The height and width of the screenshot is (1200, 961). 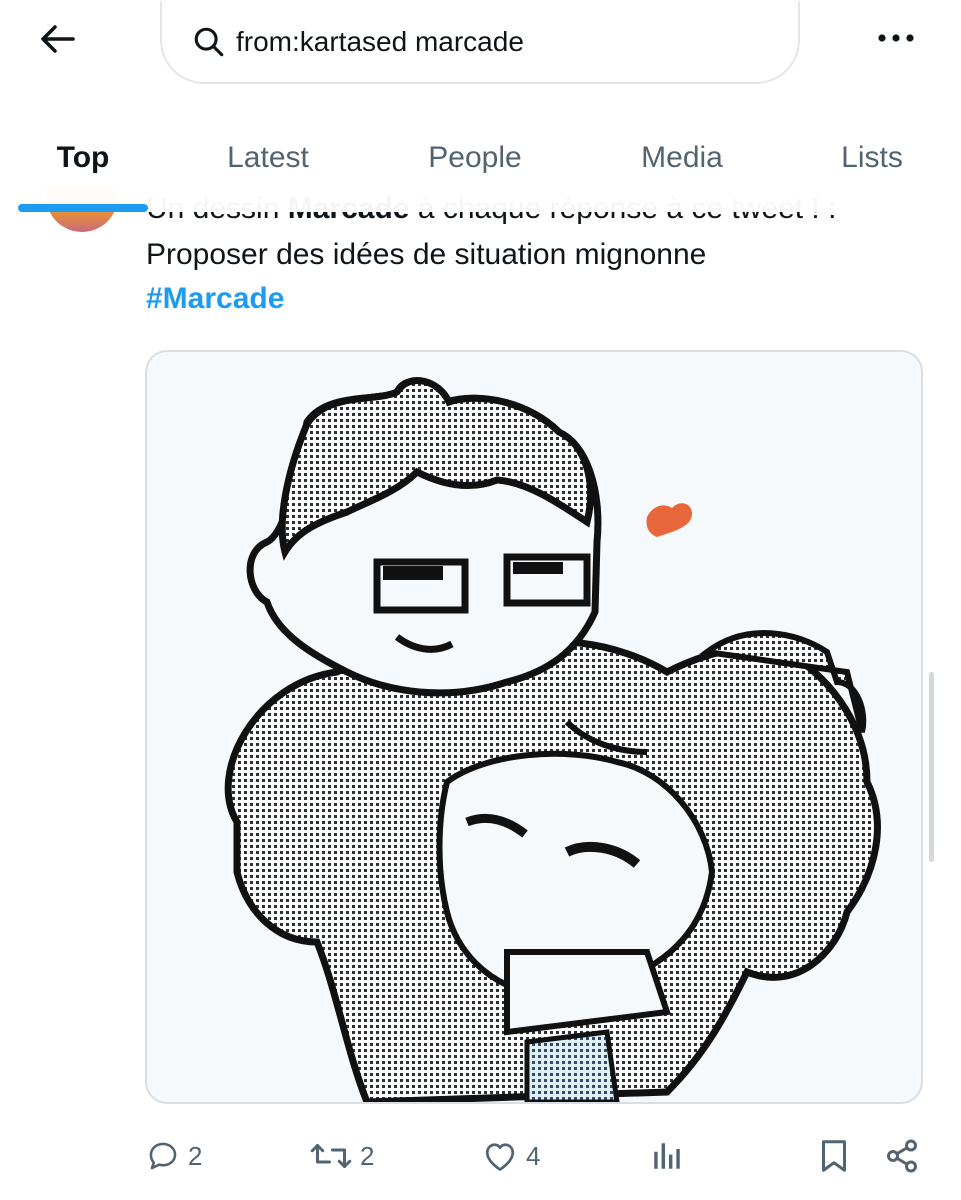 I want to click on bookmark-icon, so click(x=834, y=1156).